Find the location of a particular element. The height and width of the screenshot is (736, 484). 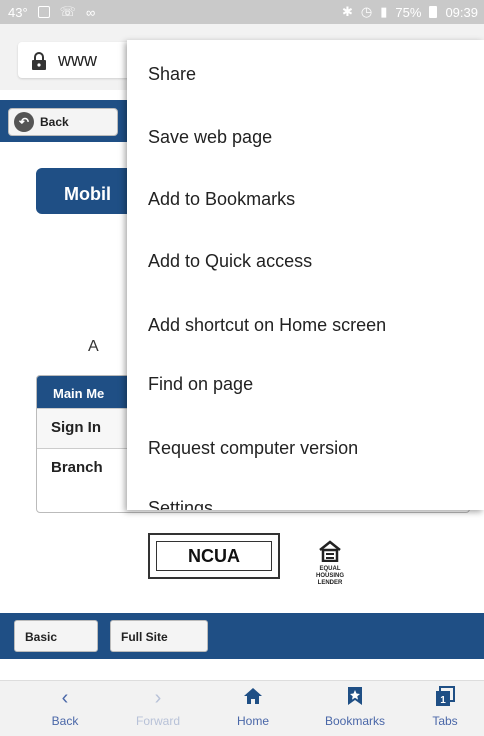

tabs-icon: 1 is located at coordinates (445, 698).